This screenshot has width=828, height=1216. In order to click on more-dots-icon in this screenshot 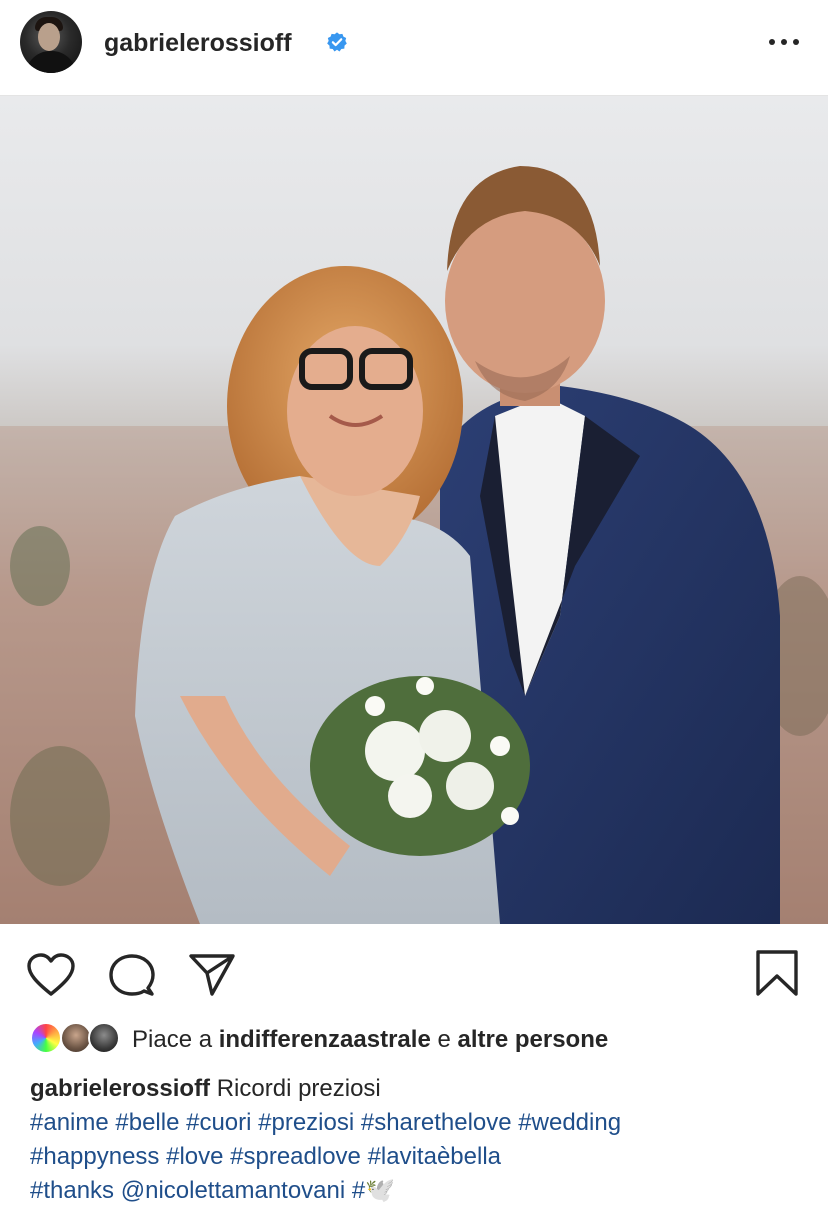, I will do `click(784, 42)`.